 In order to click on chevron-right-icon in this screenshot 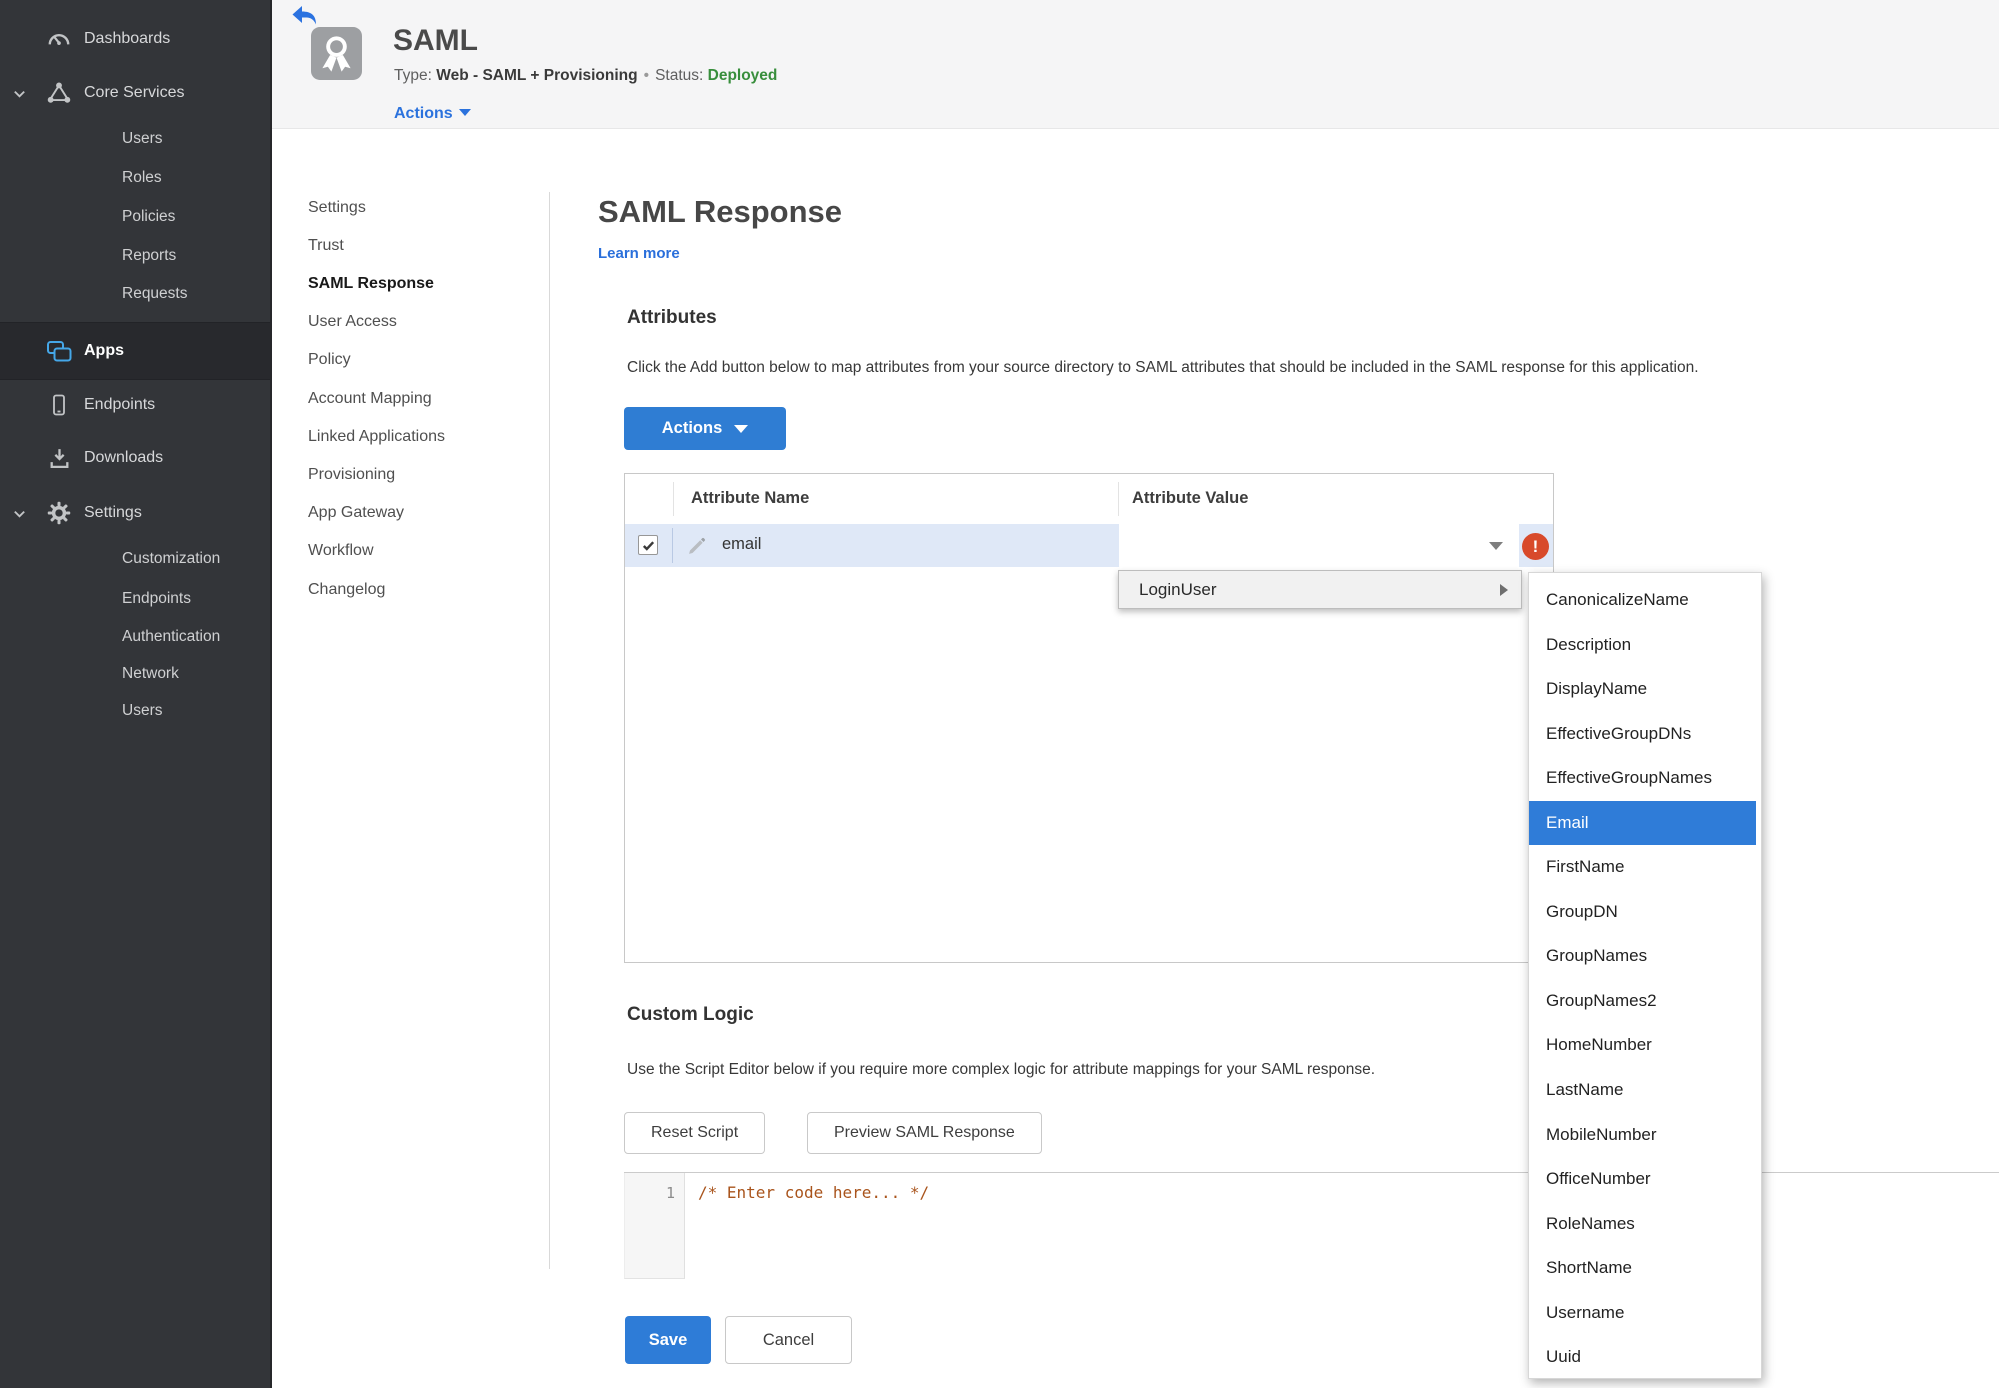, I will do `click(1504, 590)`.